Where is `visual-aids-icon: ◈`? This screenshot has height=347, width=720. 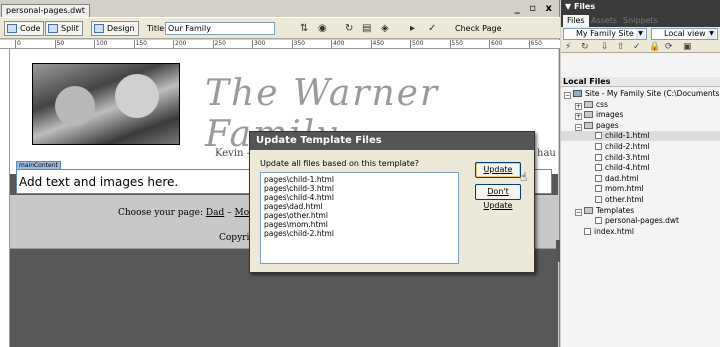 visual-aids-icon: ◈ is located at coordinates (385, 28).